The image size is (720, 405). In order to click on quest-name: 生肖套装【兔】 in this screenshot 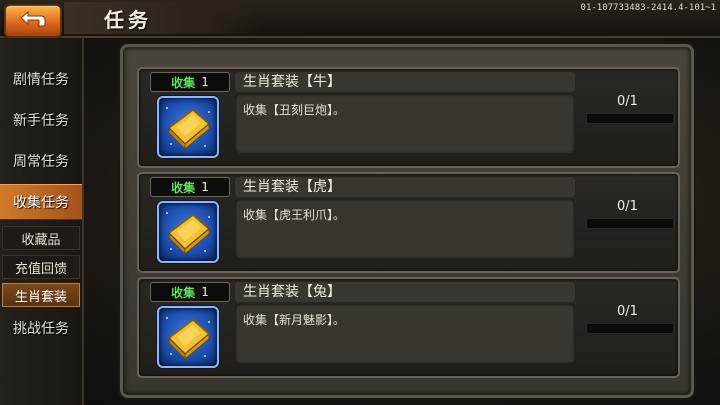, I will do `click(405, 292)`.